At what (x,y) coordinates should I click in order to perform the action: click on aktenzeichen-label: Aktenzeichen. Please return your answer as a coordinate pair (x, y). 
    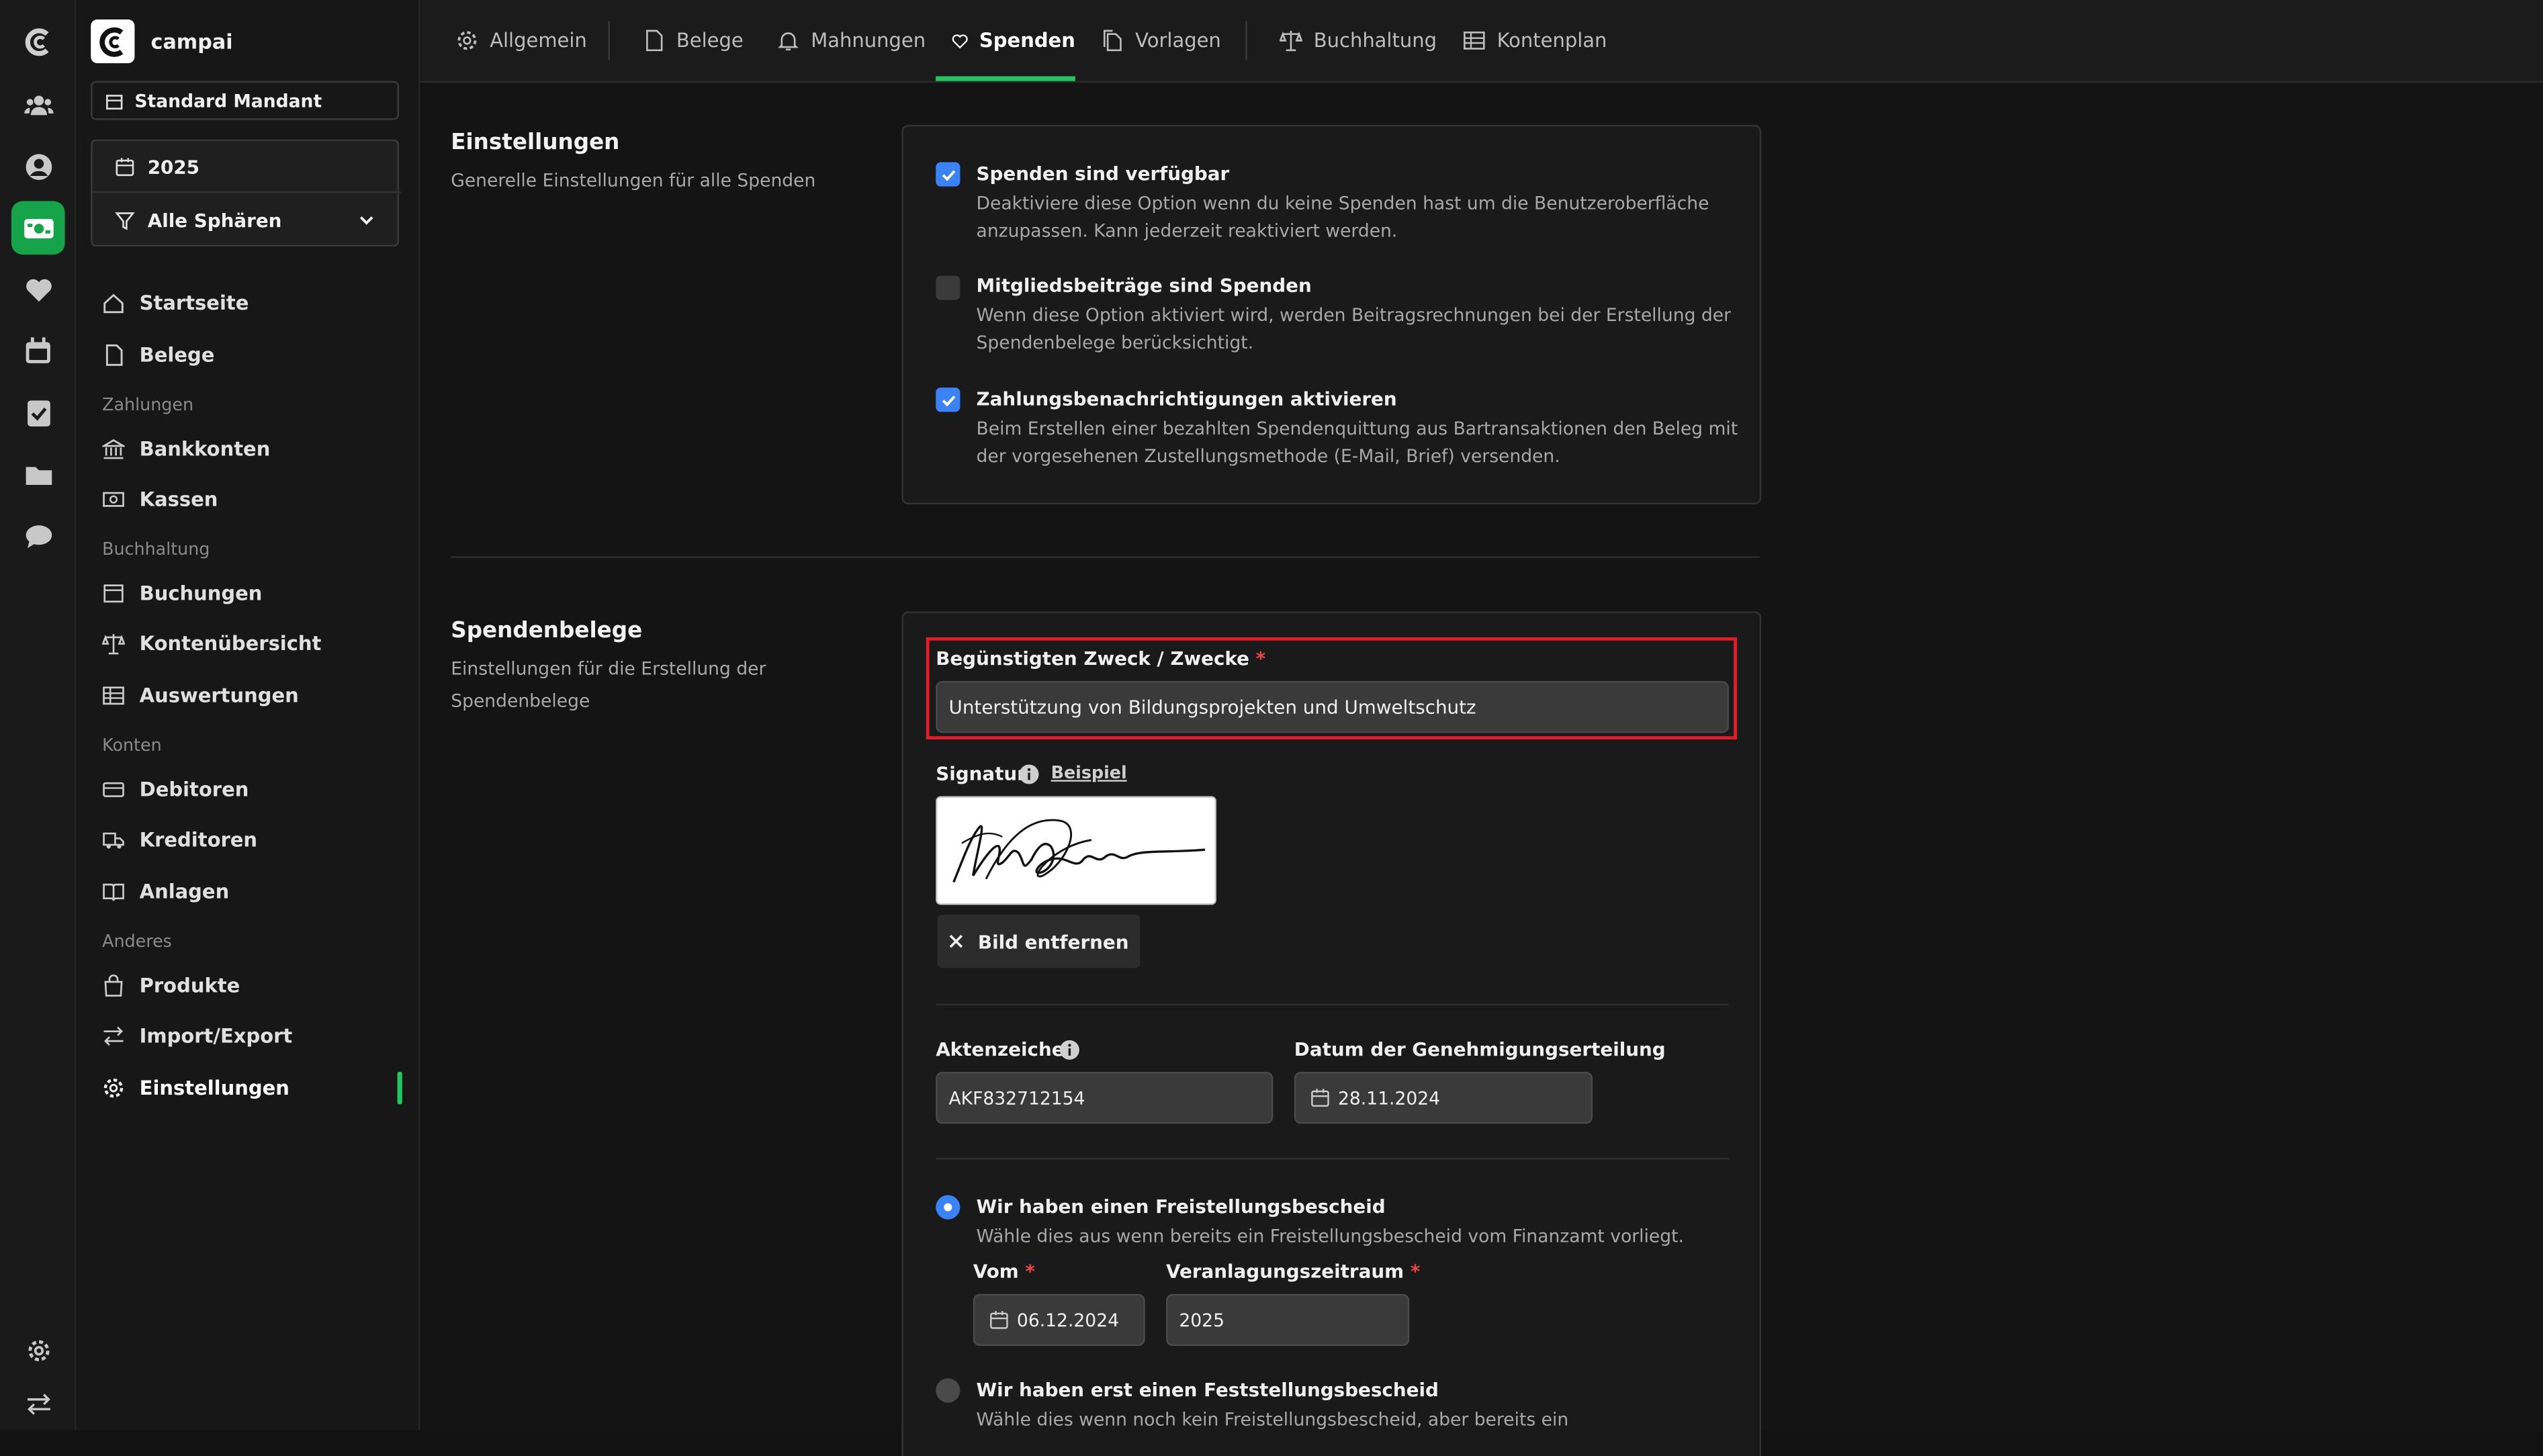
    Looking at the image, I should click on (1007, 1049).